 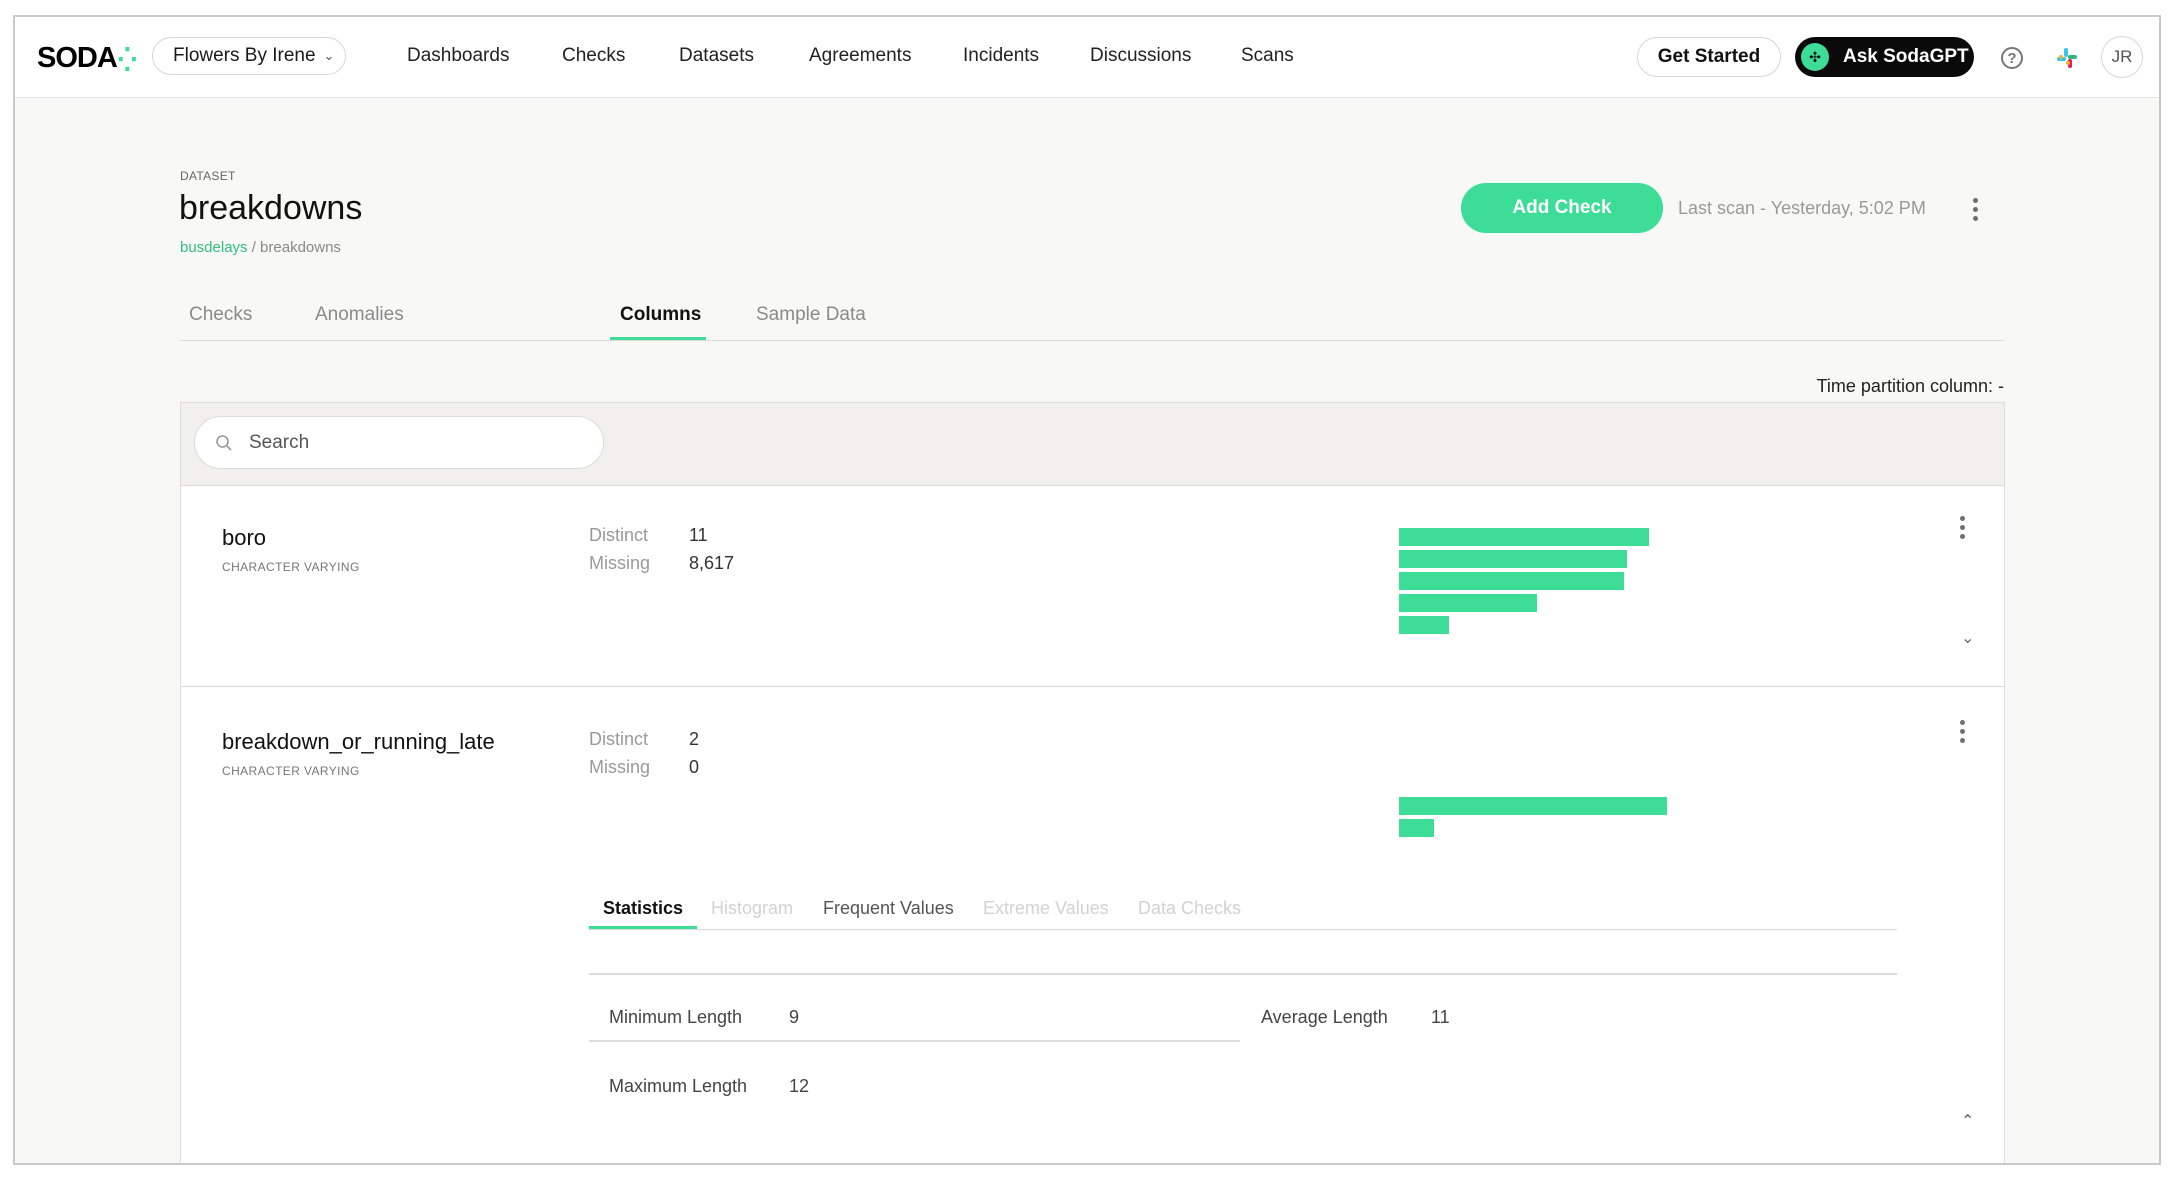 What do you see at coordinates (458, 56) in the screenshot?
I see `nav-dashboards: Dashboards` at bounding box center [458, 56].